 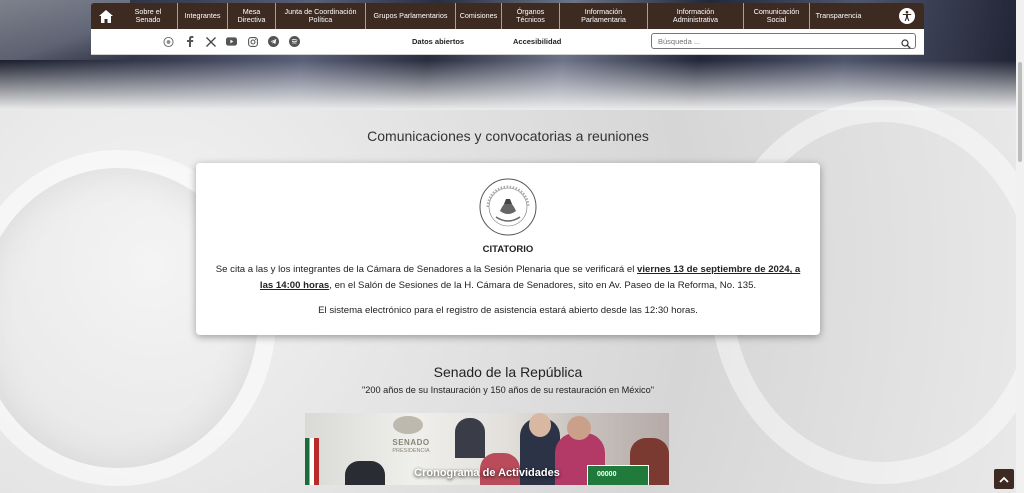 I want to click on nav-item-informacion-administrativa: Información Administrativa, so click(x=695, y=16).